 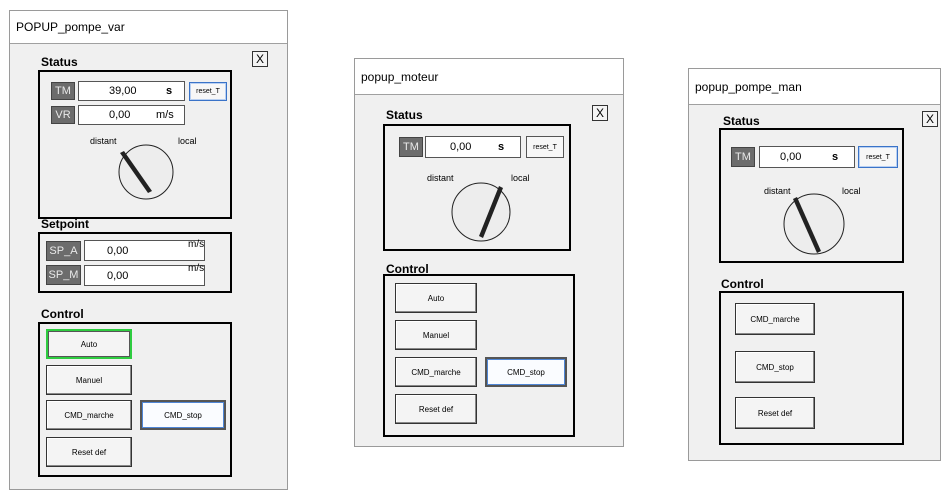 I want to click on vr-value-field: 0,00 m/s, so click(x=131, y=115).